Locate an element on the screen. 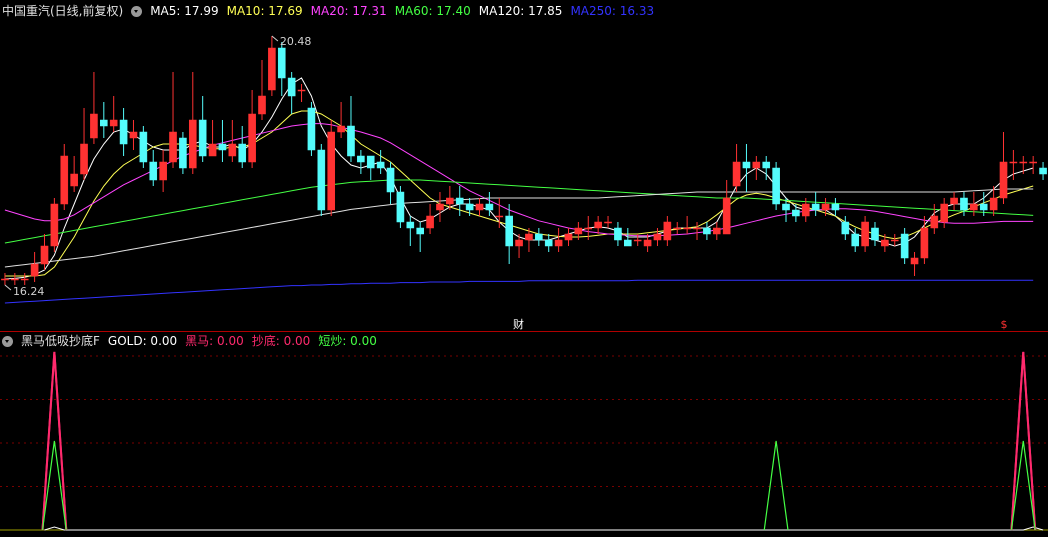 The height and width of the screenshot is (537, 1048). legend-item: 黑马: 0.00 is located at coordinates (214, 341).